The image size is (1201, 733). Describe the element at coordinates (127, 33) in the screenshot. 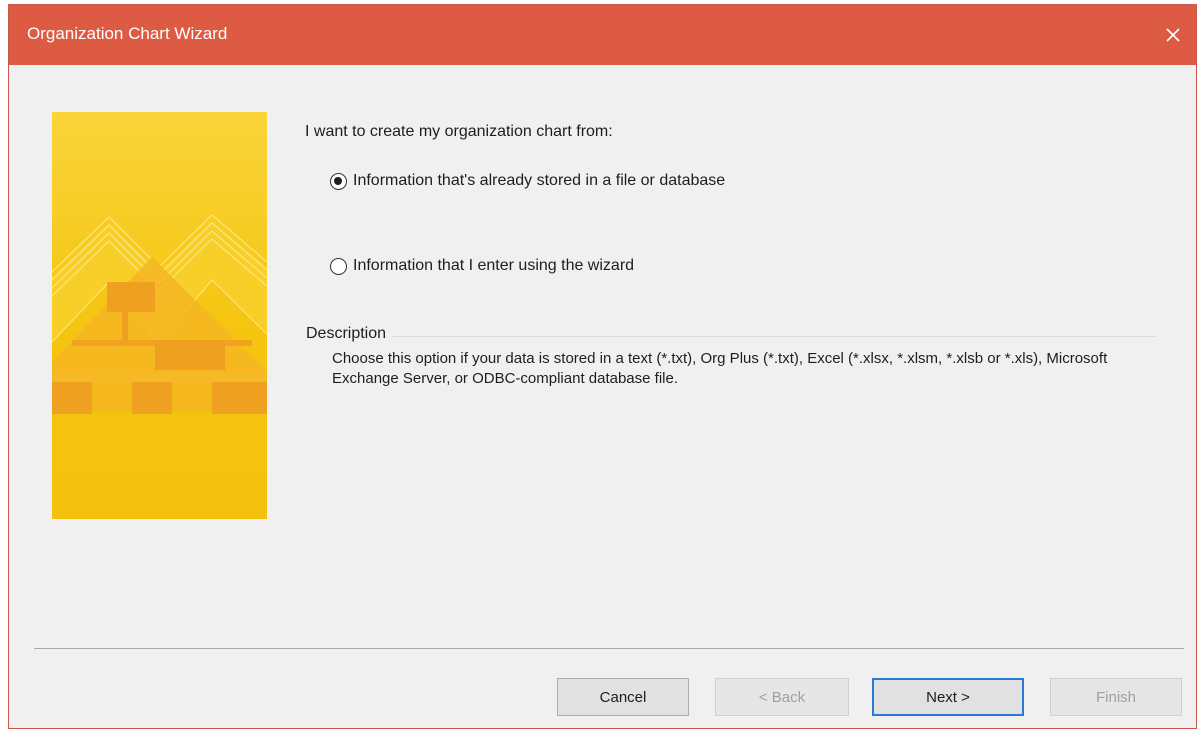

I see `window-title: Organization Chart Wizard` at that location.